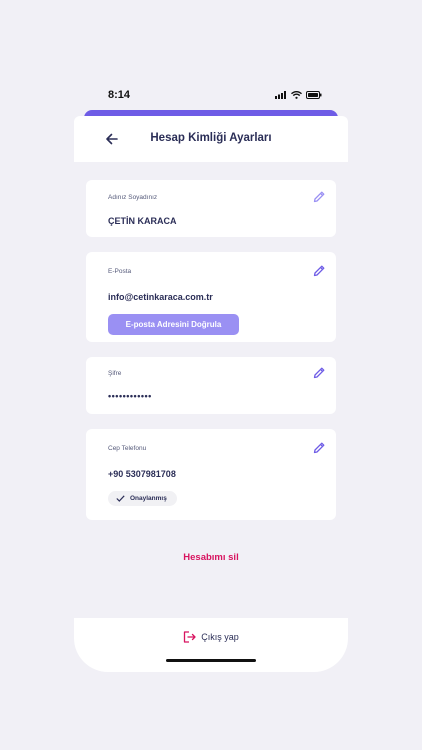 The width and height of the screenshot is (422, 750). I want to click on battery-icon, so click(314, 95).